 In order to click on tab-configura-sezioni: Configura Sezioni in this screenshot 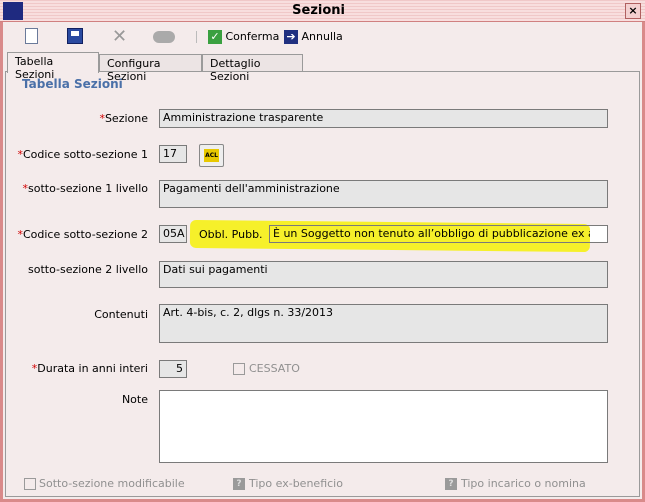, I will do `click(150, 68)`.